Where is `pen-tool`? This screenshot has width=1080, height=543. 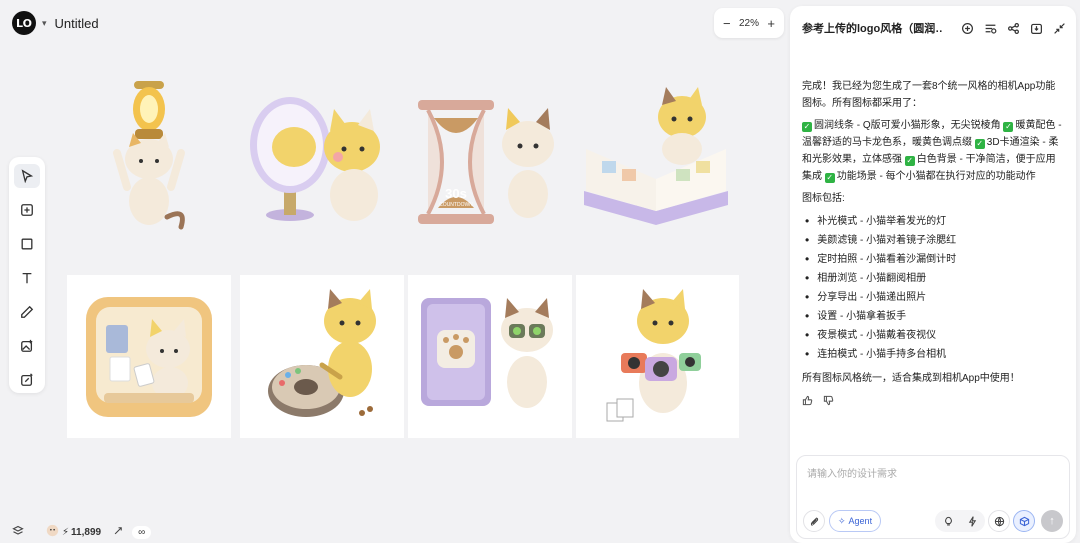
pen-tool is located at coordinates (27, 312).